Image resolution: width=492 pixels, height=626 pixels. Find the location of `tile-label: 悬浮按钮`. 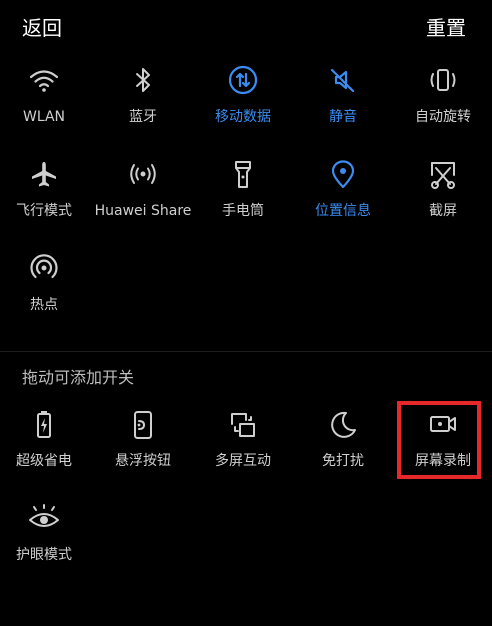

tile-label: 悬浮按钮 is located at coordinates (143, 461).